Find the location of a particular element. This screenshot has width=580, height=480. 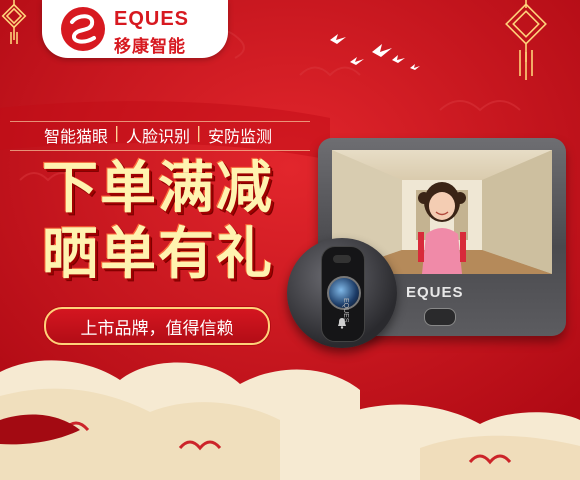

headline-line-1: 下单满减 is located at coordinates (158, 188).